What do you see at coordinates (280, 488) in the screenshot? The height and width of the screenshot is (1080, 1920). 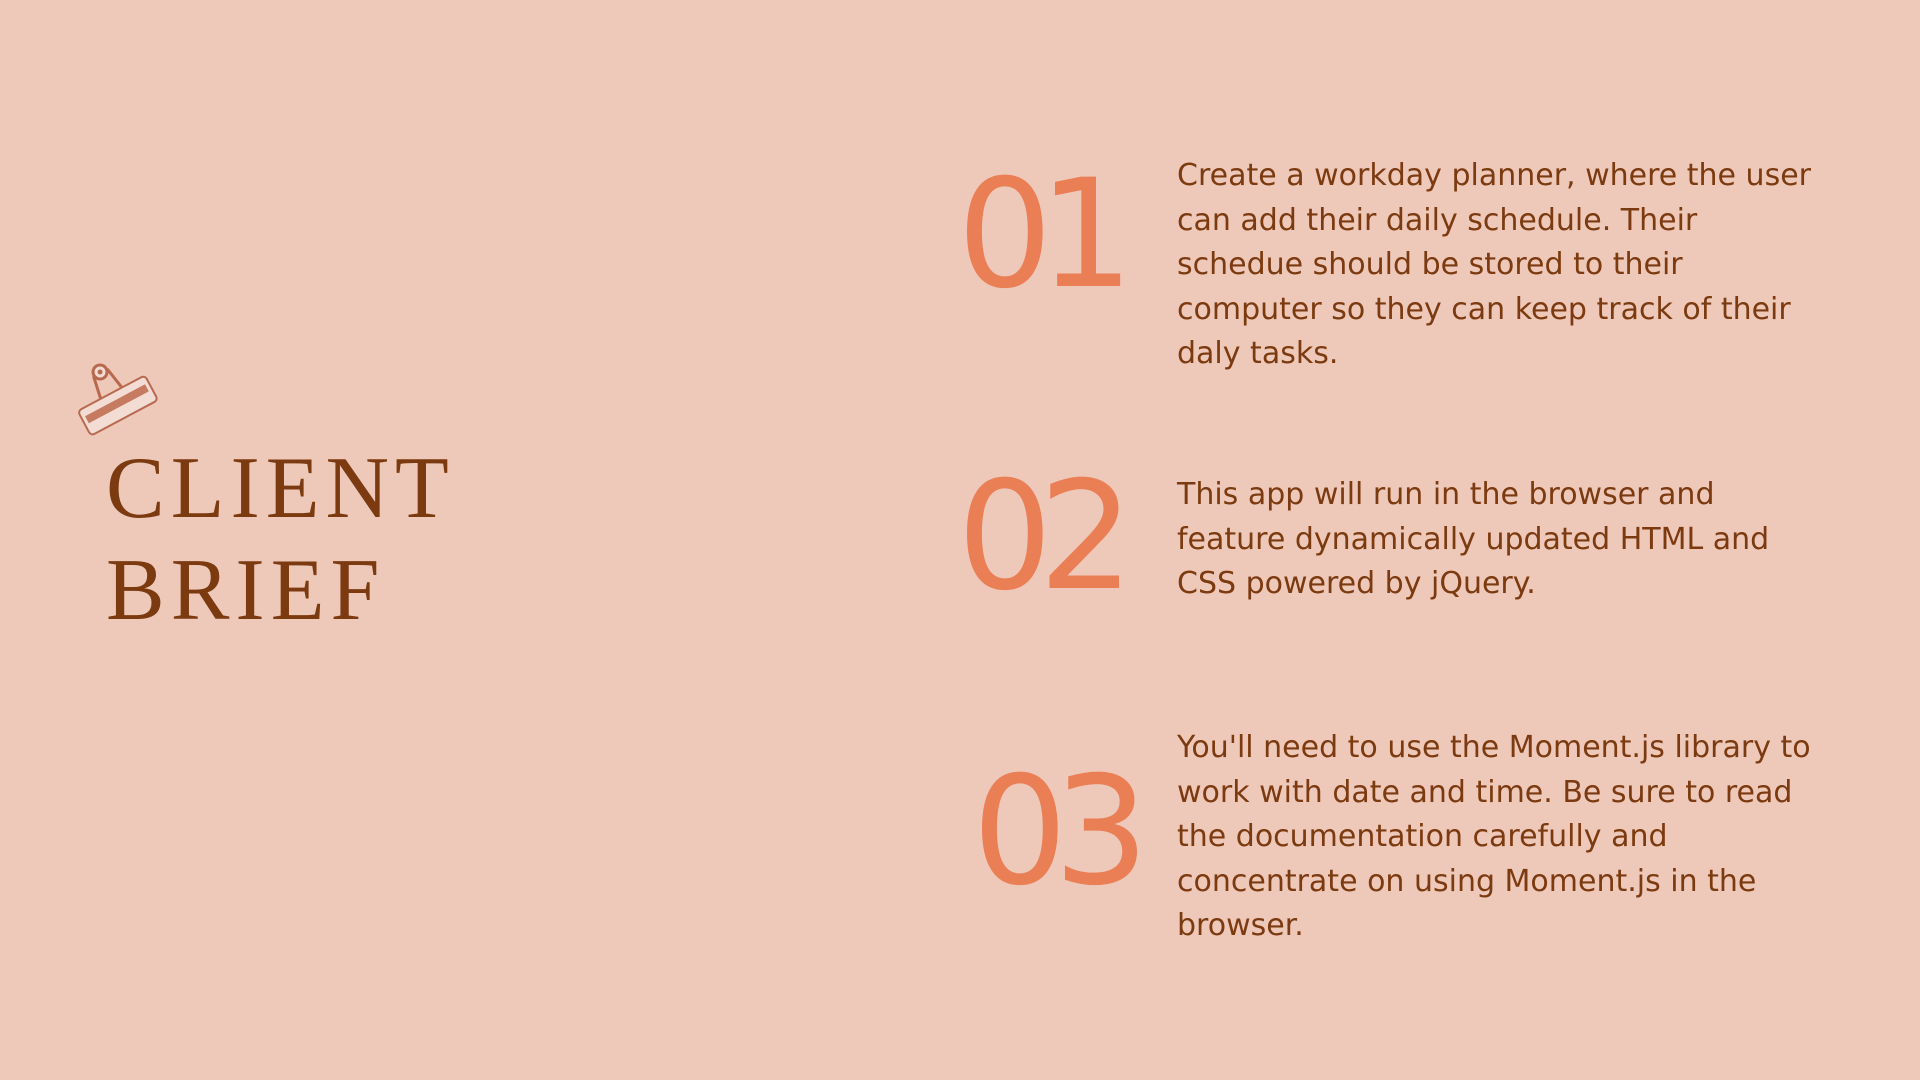 I see `title-line-1: CLIENT` at bounding box center [280, 488].